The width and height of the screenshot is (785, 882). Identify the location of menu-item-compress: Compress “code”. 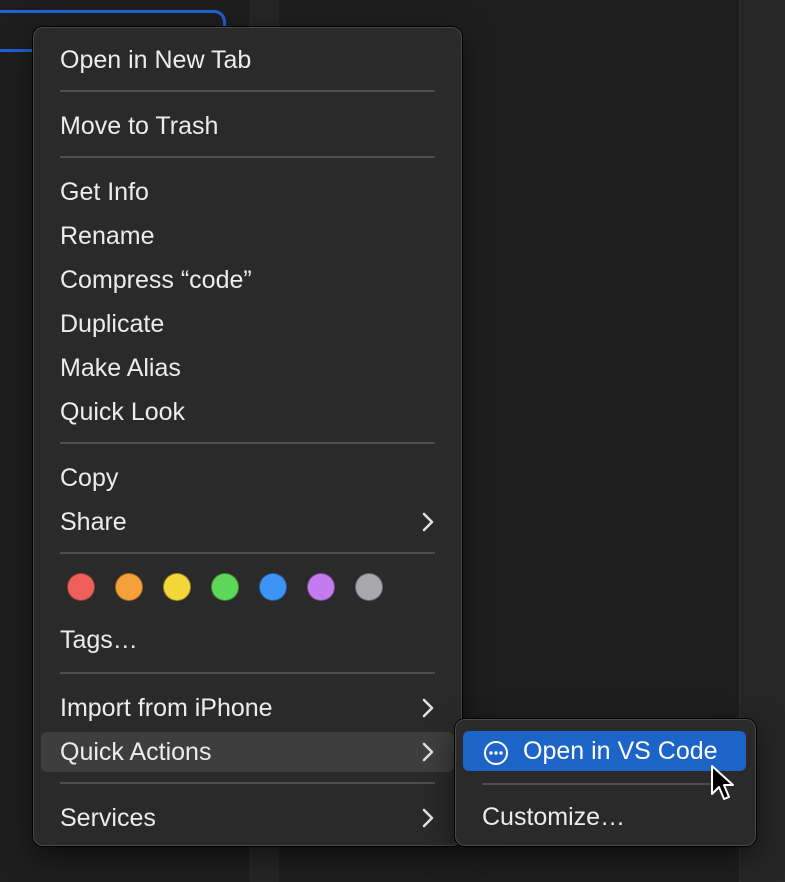
(247, 280).